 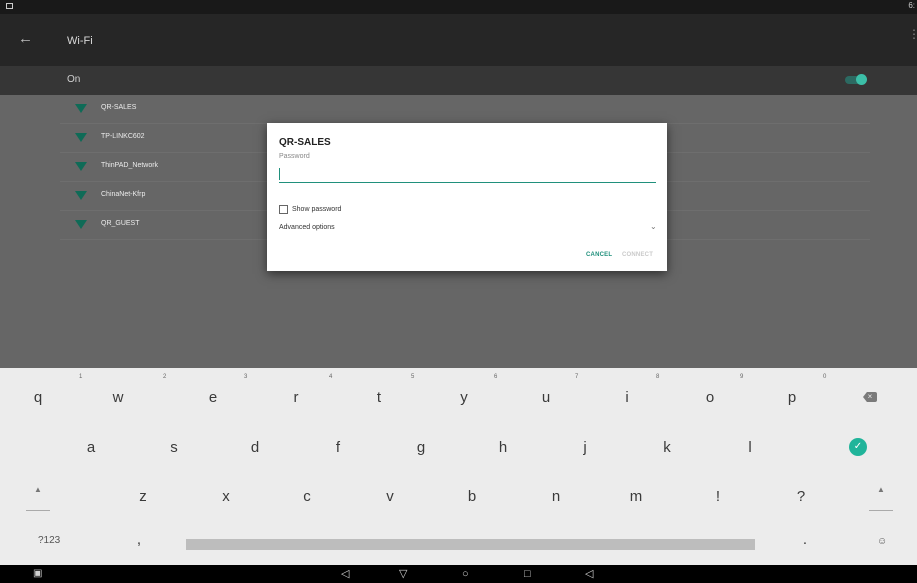 What do you see at coordinates (496, 377) in the screenshot?
I see `key-hint: 6` at bounding box center [496, 377].